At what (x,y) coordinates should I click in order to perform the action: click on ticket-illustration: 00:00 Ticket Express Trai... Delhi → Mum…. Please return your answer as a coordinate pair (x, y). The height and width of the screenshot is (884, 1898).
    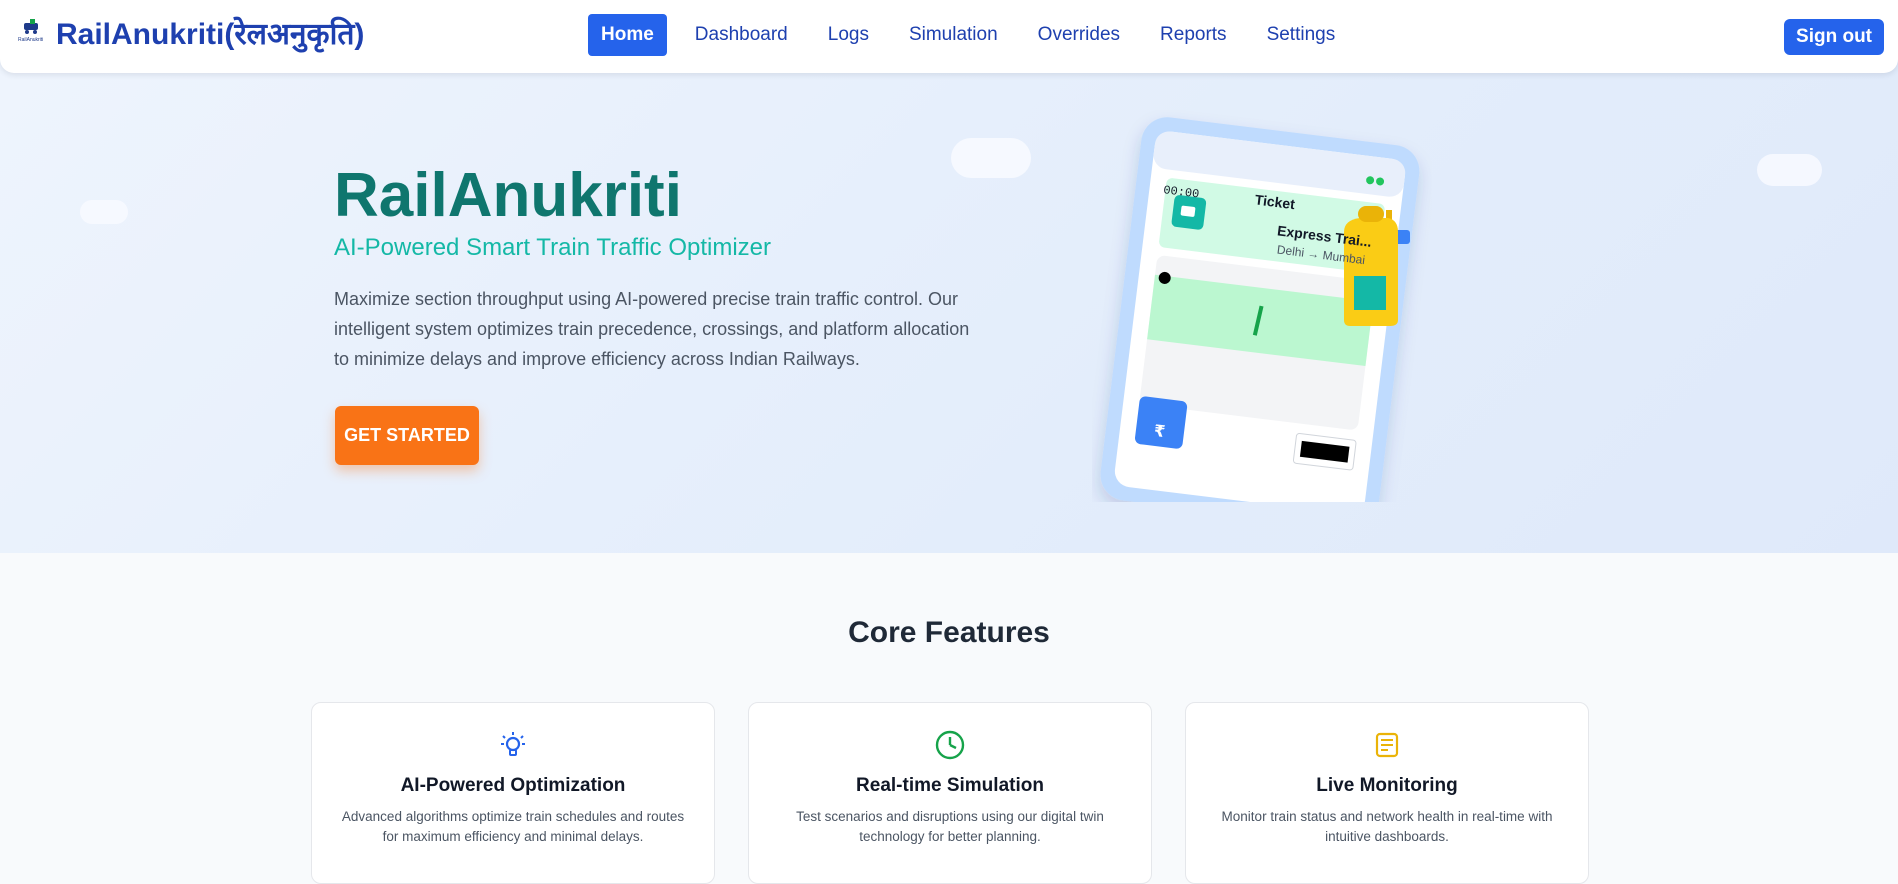
    Looking at the image, I should click on (1262, 319).